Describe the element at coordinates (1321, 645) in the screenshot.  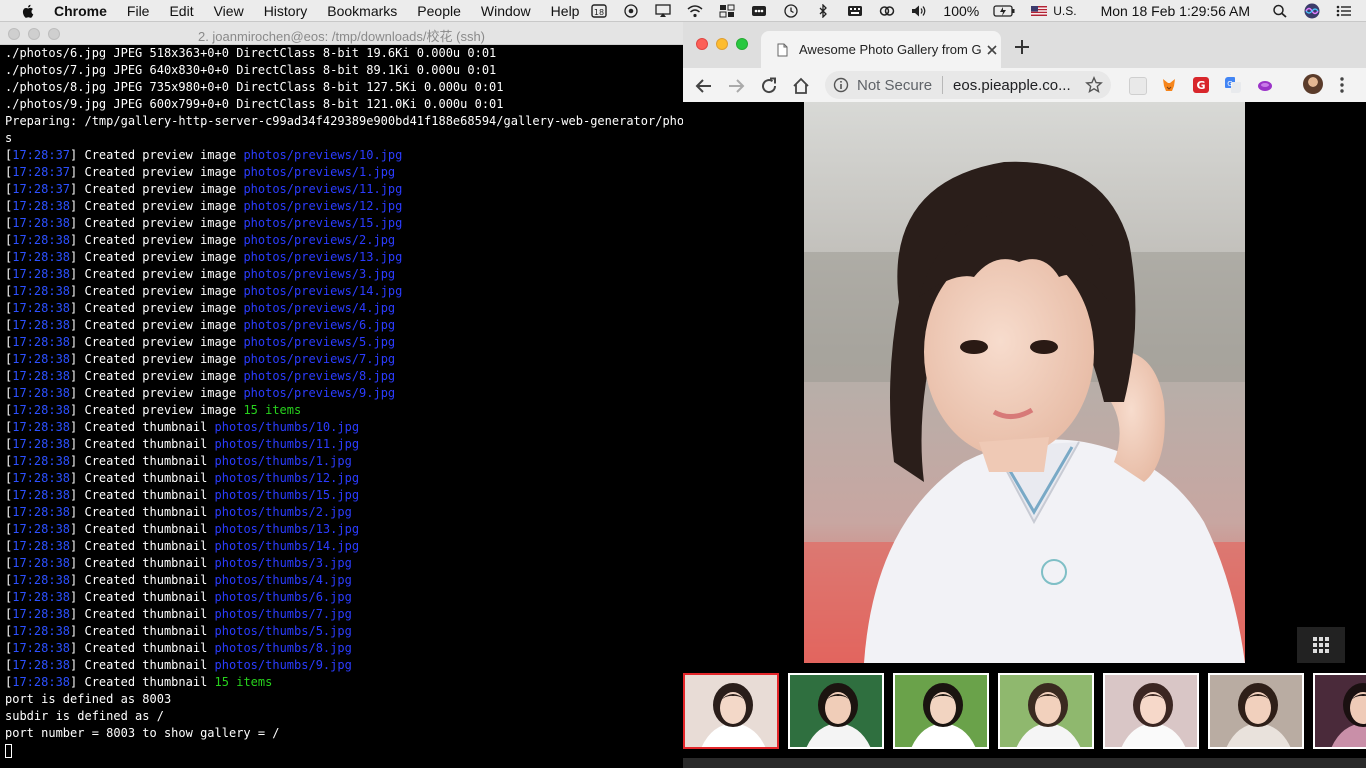
I see `grid-view-button` at that location.